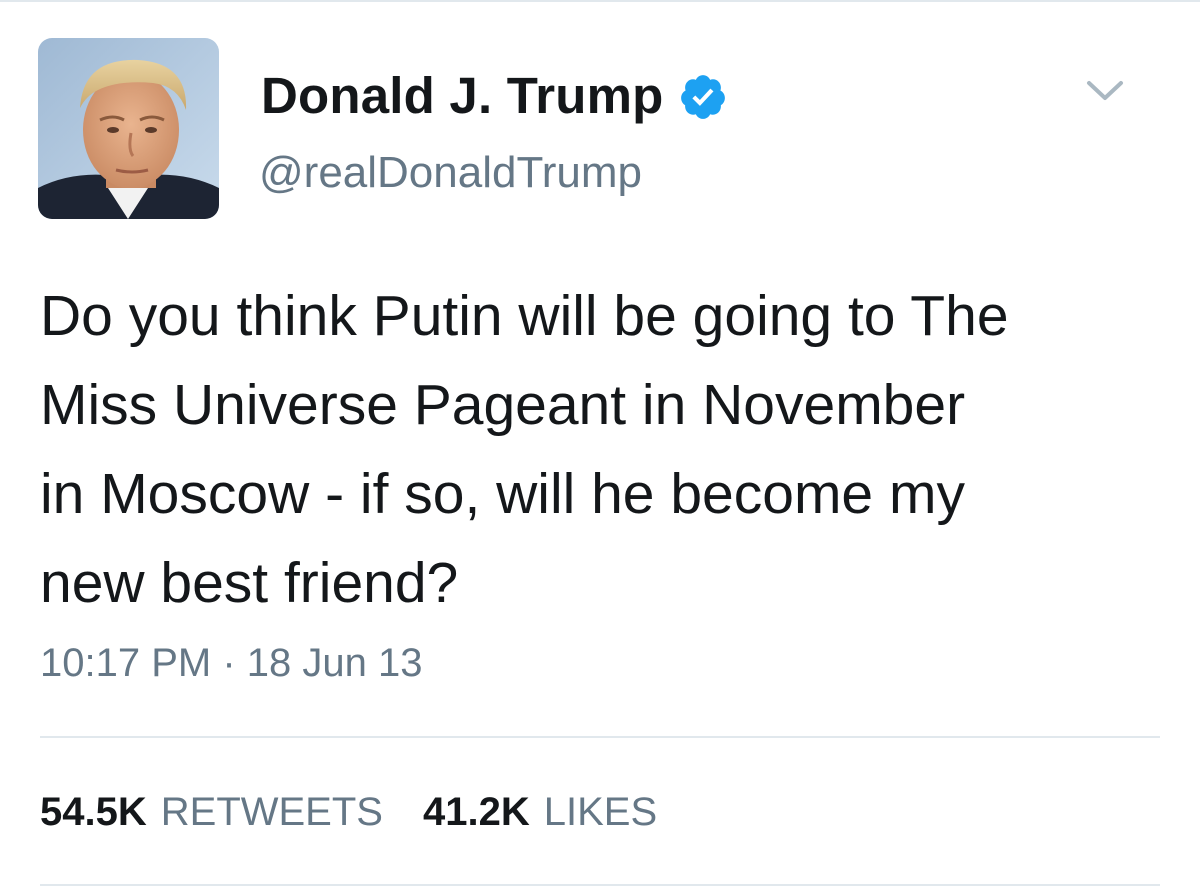 This screenshot has height=890, width=1200. I want to click on tweet-stats: 54.5K RETWEETS 41.2K LIKES, so click(348, 812).